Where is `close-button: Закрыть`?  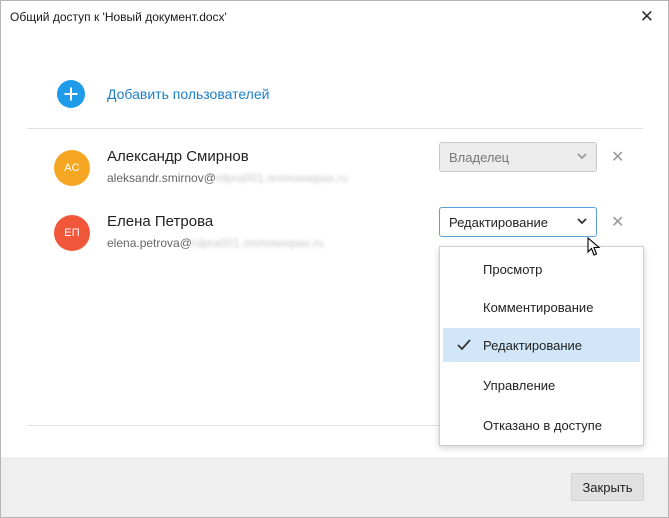
close-button: Закрыть is located at coordinates (607, 487).